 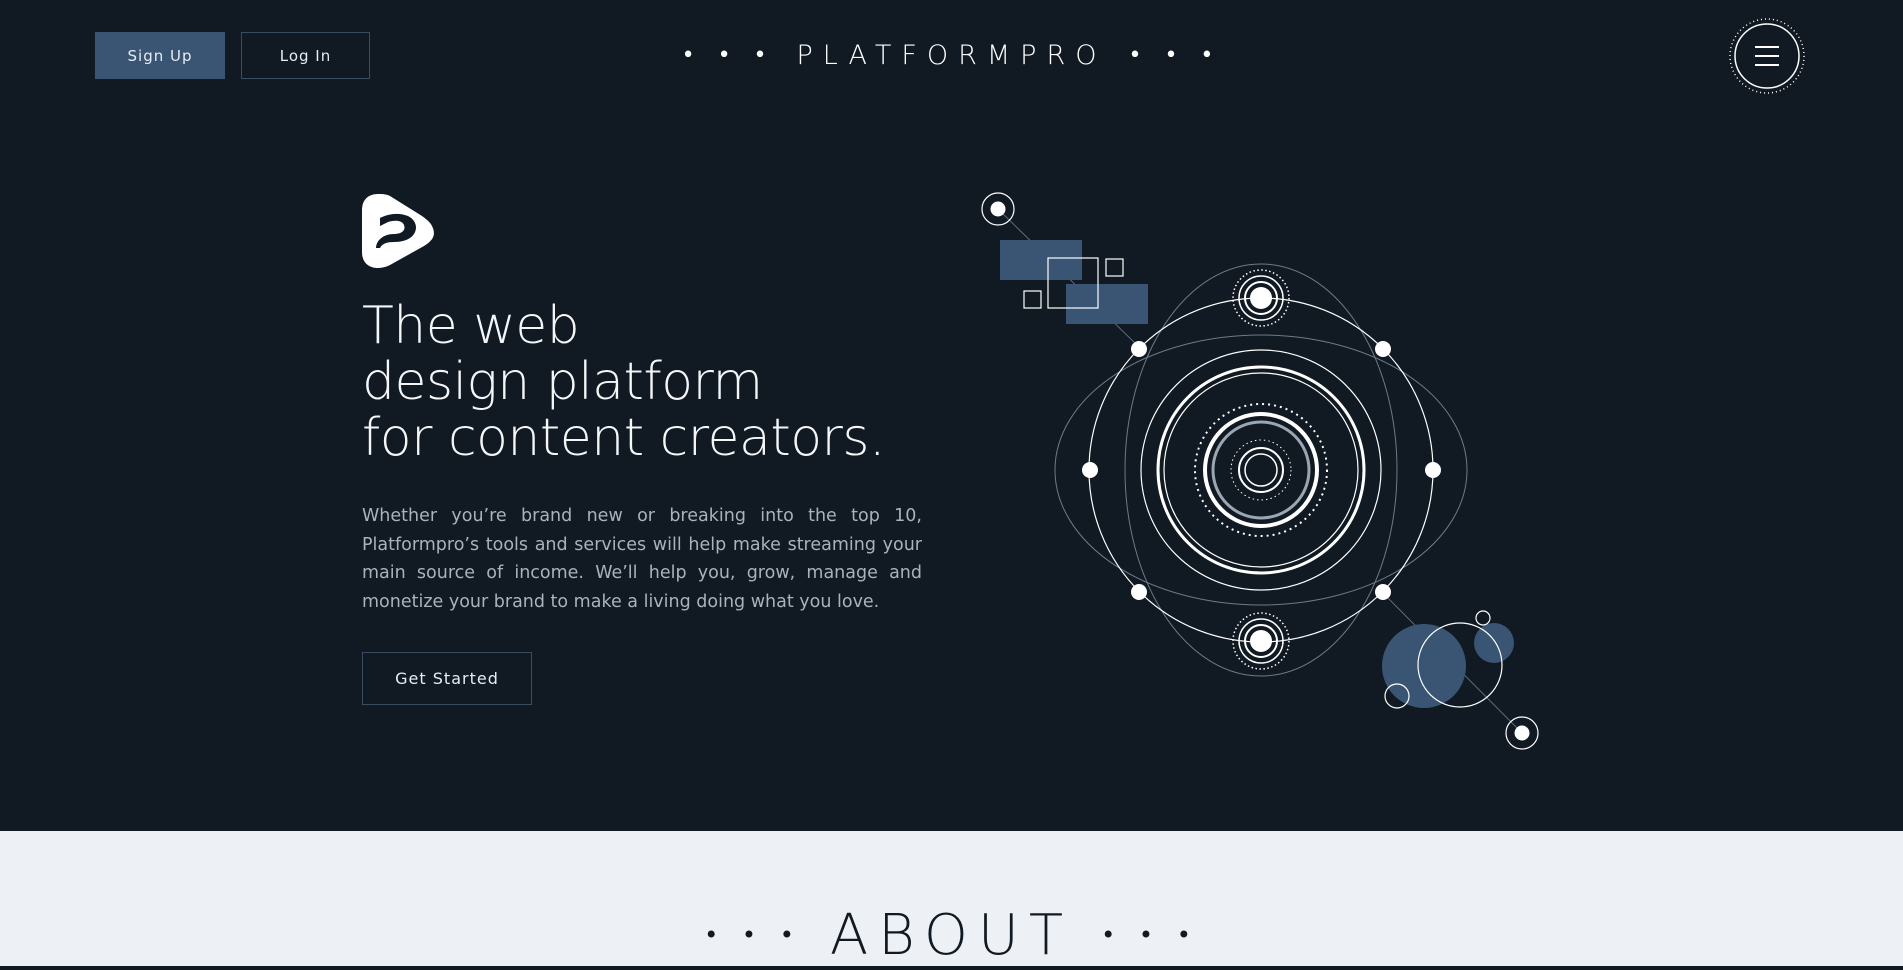 I want to click on orbit-ellipse, so click(x=1261, y=470).